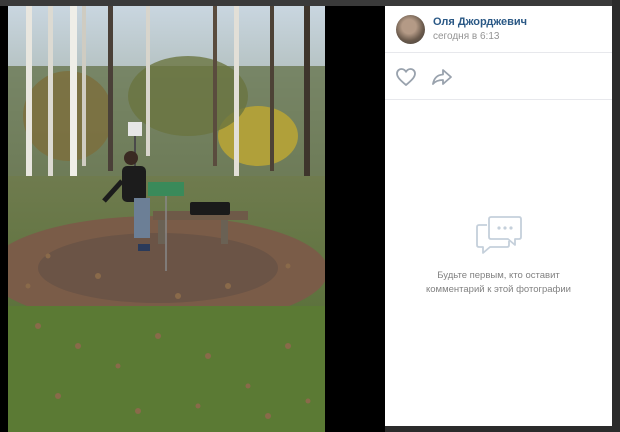 The height and width of the screenshot is (432, 620). Describe the element at coordinates (498, 29) in the screenshot. I see `author-header: Оля Джорджевич сегодня в 6:13` at that location.